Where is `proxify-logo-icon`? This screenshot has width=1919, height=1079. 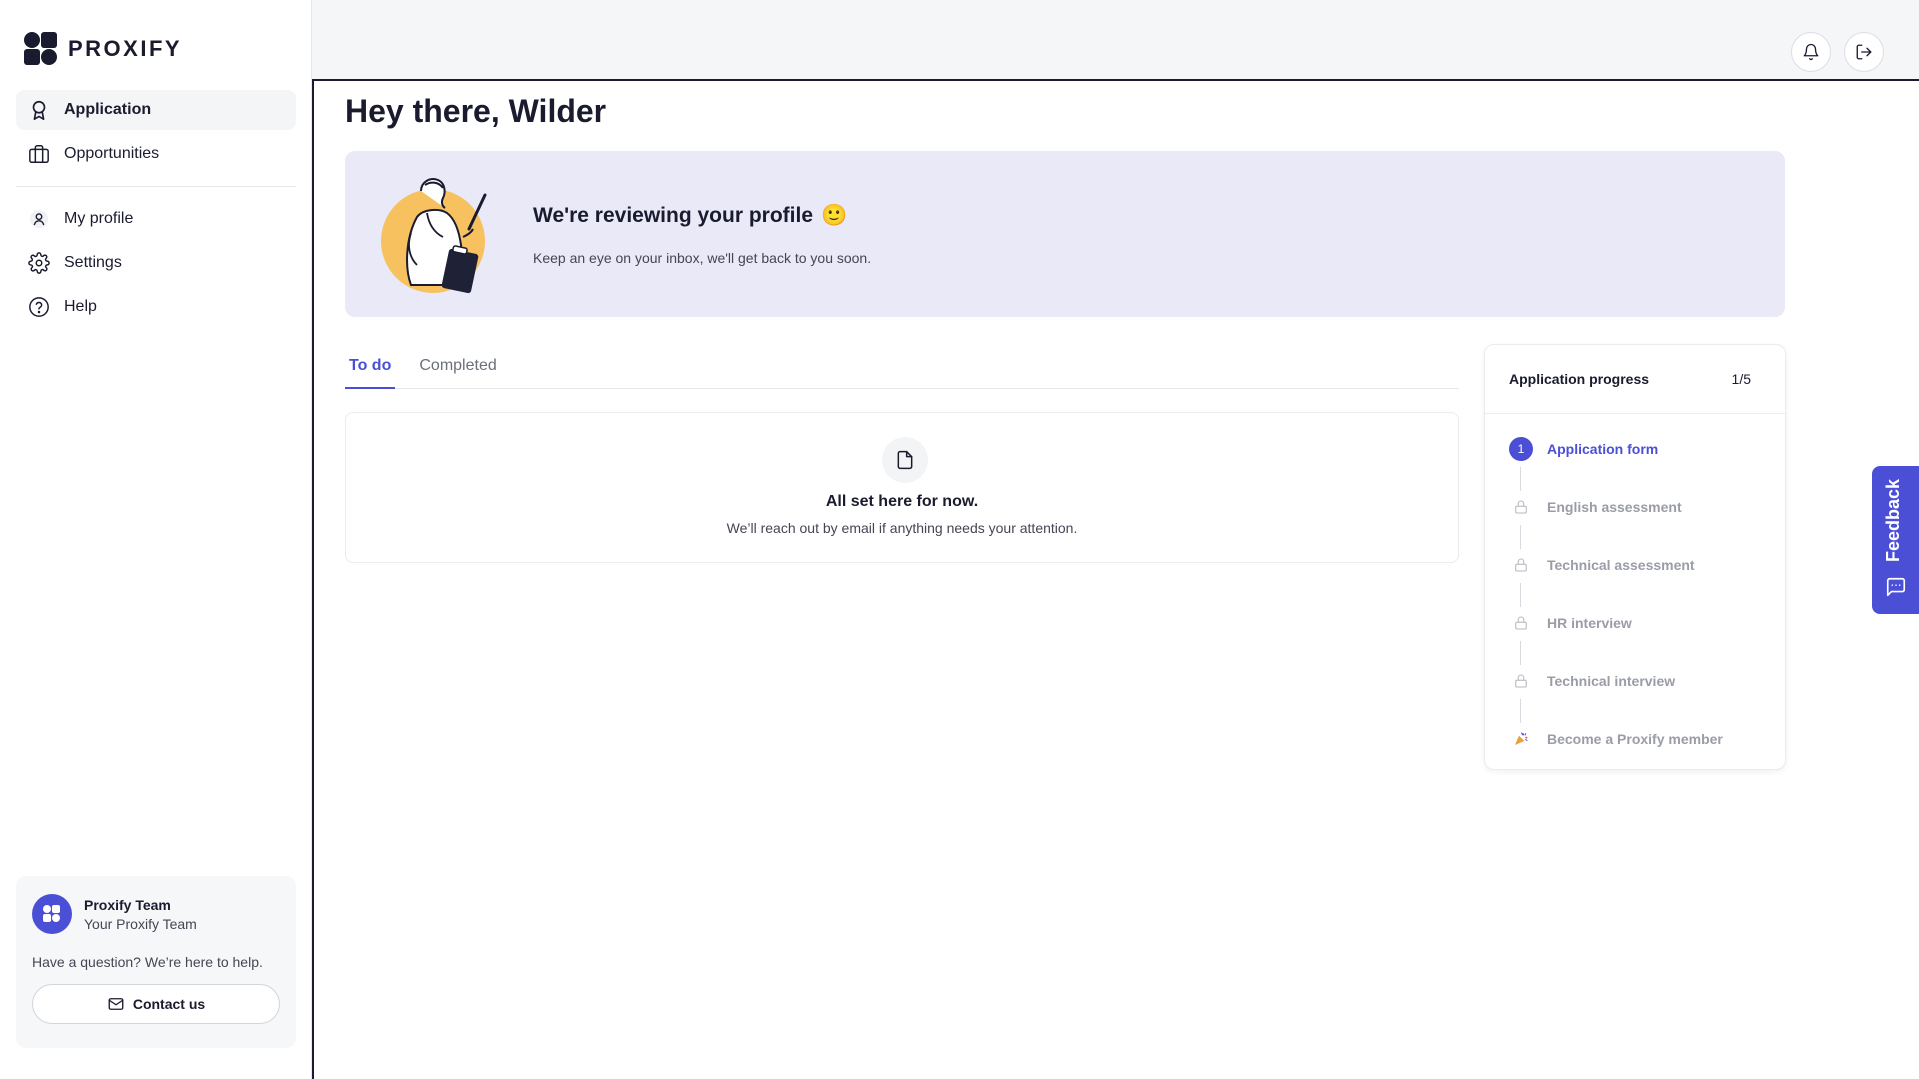
proxify-logo-icon is located at coordinates (41, 49).